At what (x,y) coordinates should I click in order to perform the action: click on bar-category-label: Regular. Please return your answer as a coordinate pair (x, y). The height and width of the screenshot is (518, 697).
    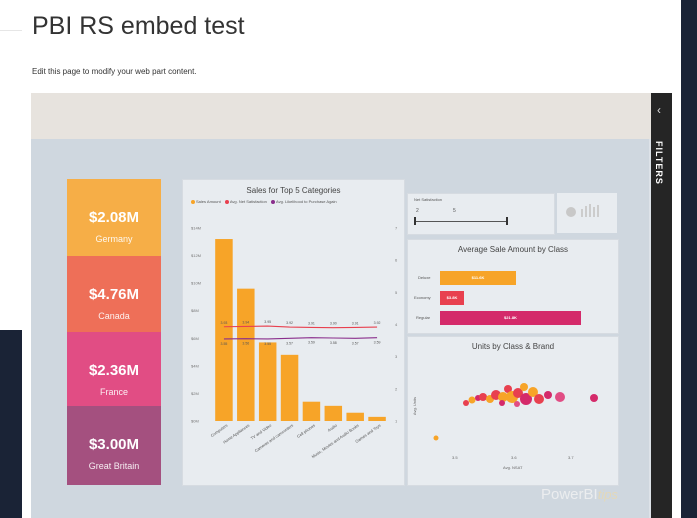
    Looking at the image, I should click on (423, 317).